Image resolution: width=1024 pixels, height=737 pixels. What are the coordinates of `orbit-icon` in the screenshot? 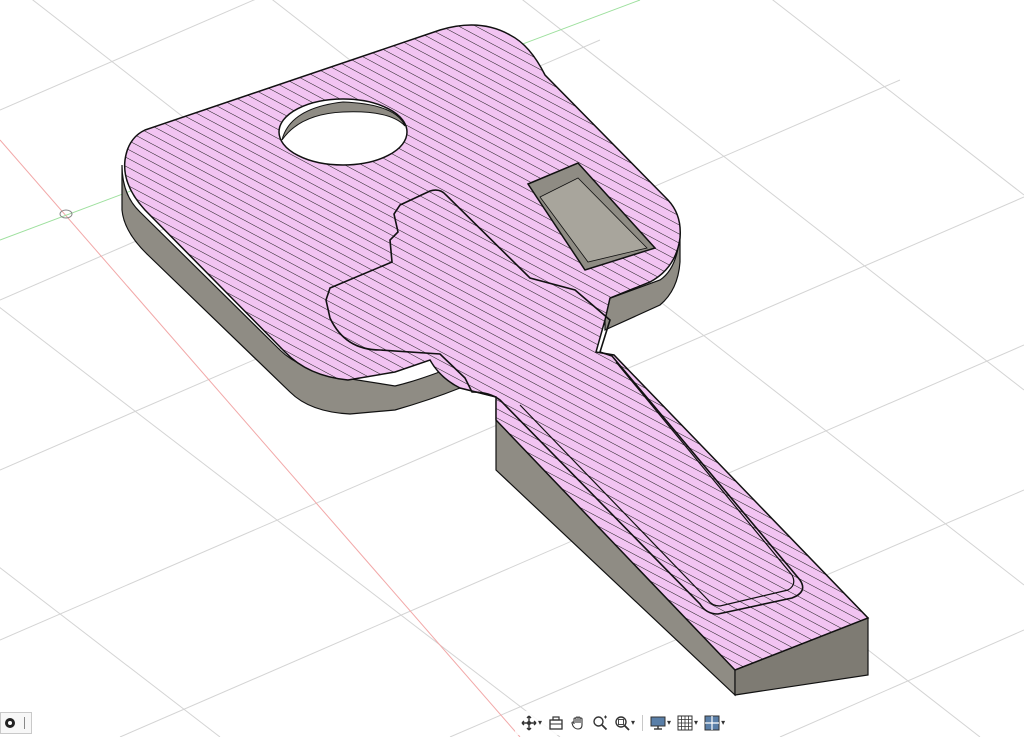 It's located at (529, 723).